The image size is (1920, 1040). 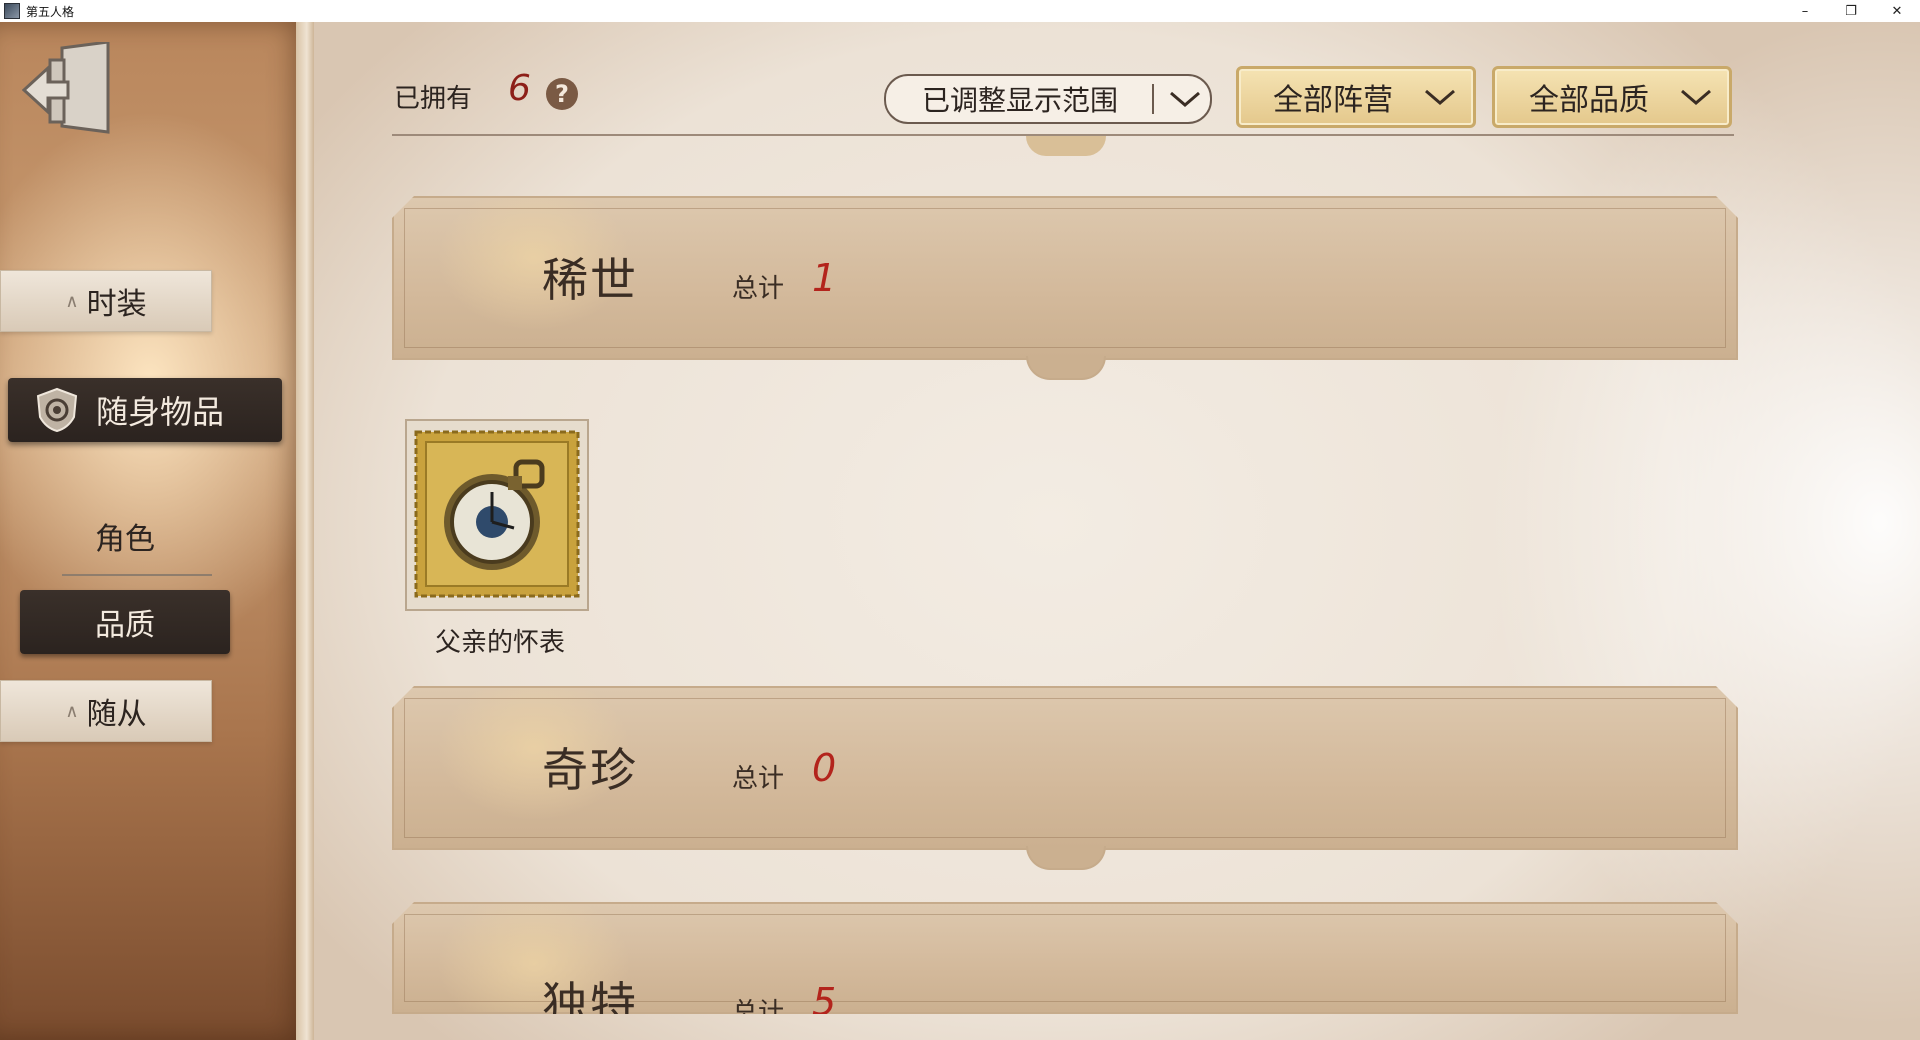 What do you see at coordinates (1897, 11) in the screenshot?
I see `close-button: ✕` at bounding box center [1897, 11].